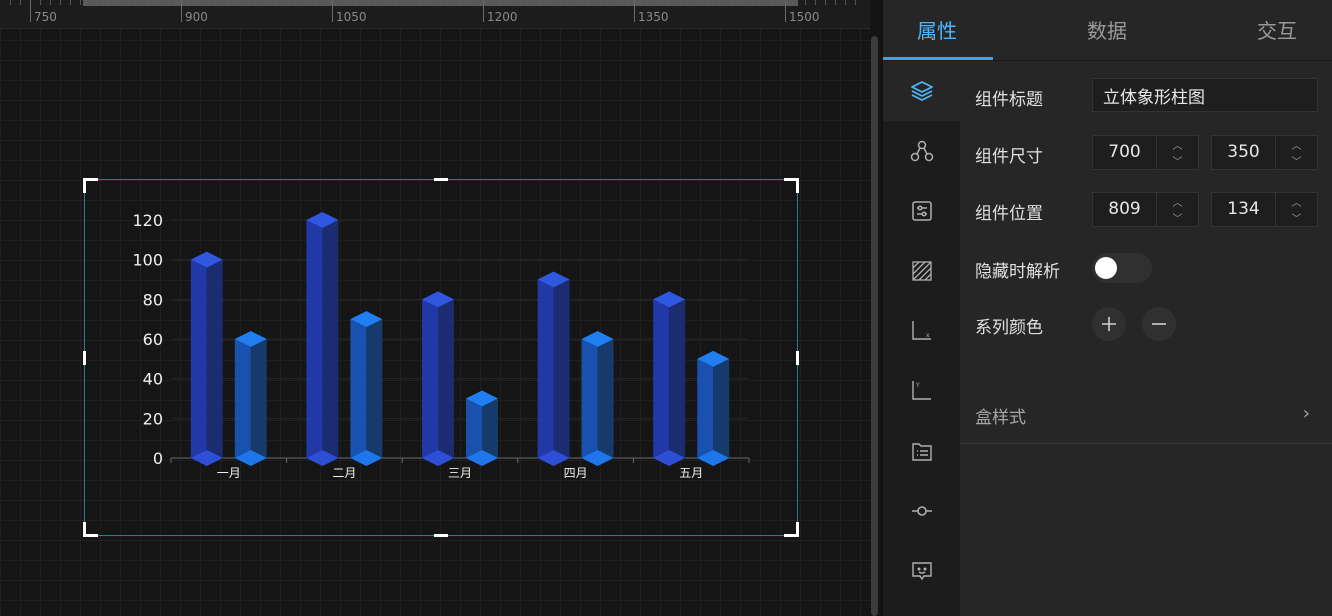 The image size is (1332, 616). Describe the element at coordinates (45, 17) in the screenshot. I see `ruler-label: 750` at that location.